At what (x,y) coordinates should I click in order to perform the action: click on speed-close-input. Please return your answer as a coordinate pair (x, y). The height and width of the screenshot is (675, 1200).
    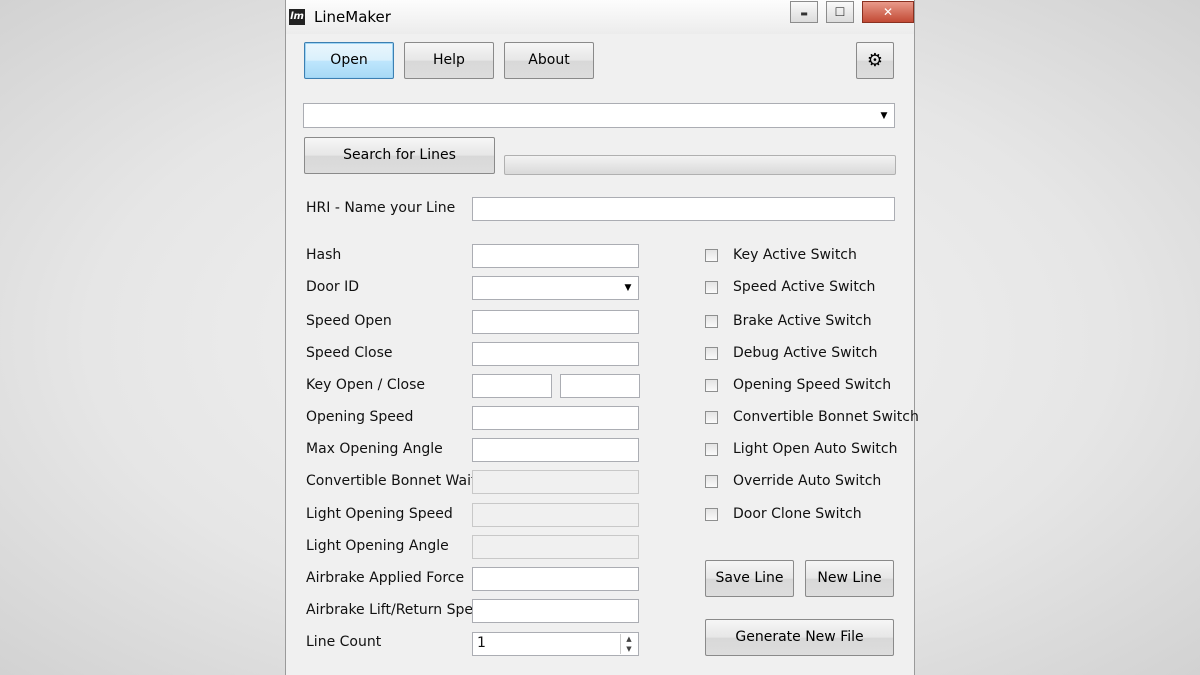
    Looking at the image, I should click on (555, 354).